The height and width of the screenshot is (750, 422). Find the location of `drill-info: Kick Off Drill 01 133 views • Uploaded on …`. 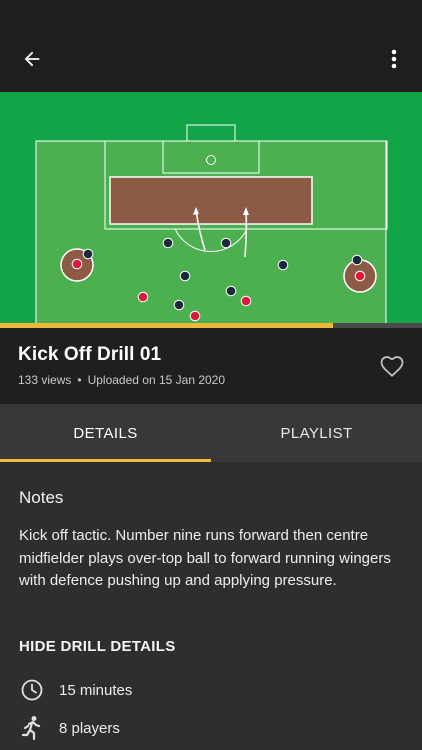

drill-info: Kick Off Drill 01 133 views • Uploaded on … is located at coordinates (211, 366).